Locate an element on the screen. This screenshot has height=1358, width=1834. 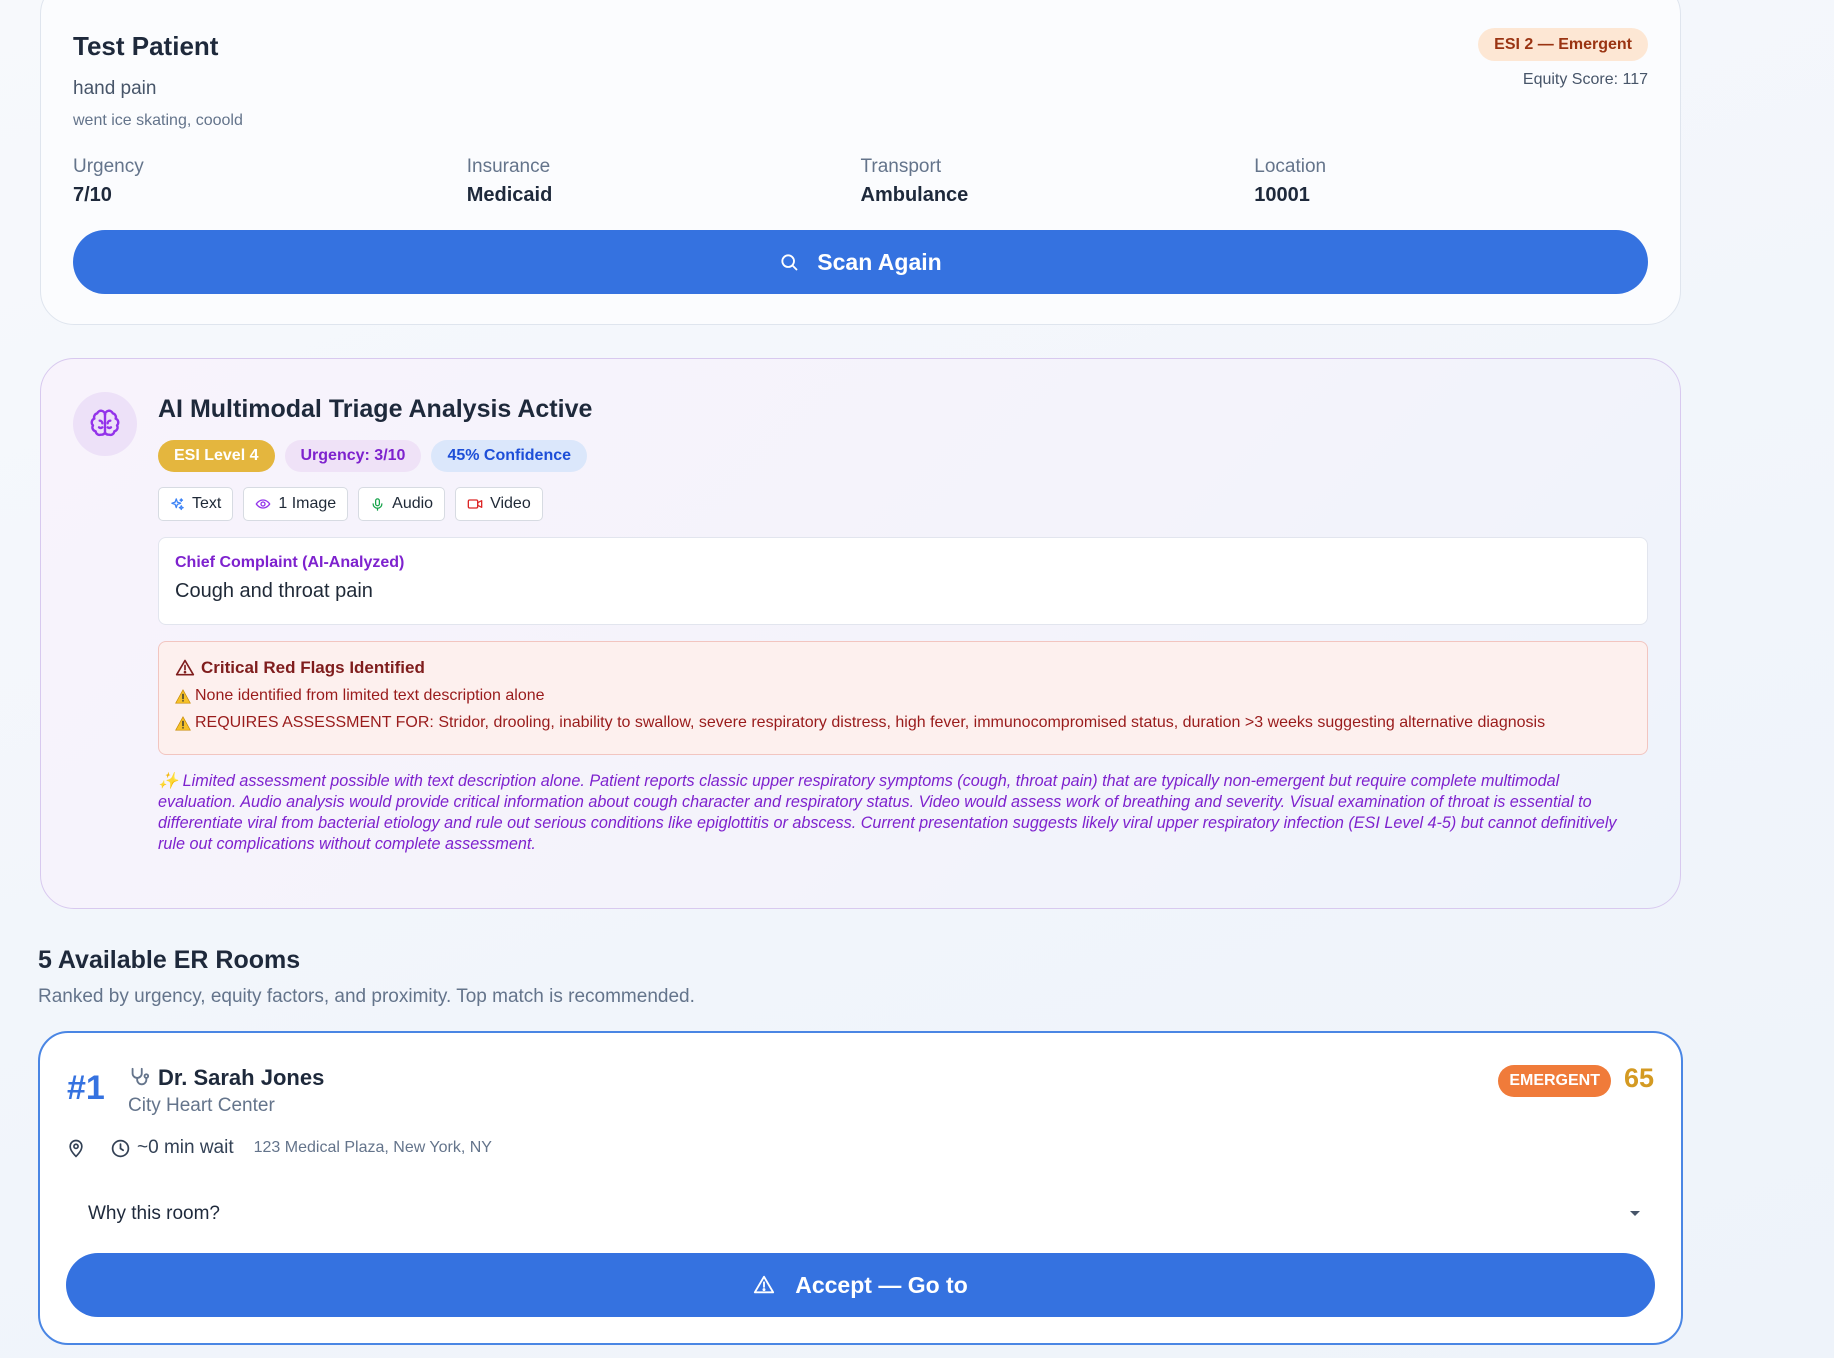
room-wait-text: ~0 min wait is located at coordinates (185, 1147).